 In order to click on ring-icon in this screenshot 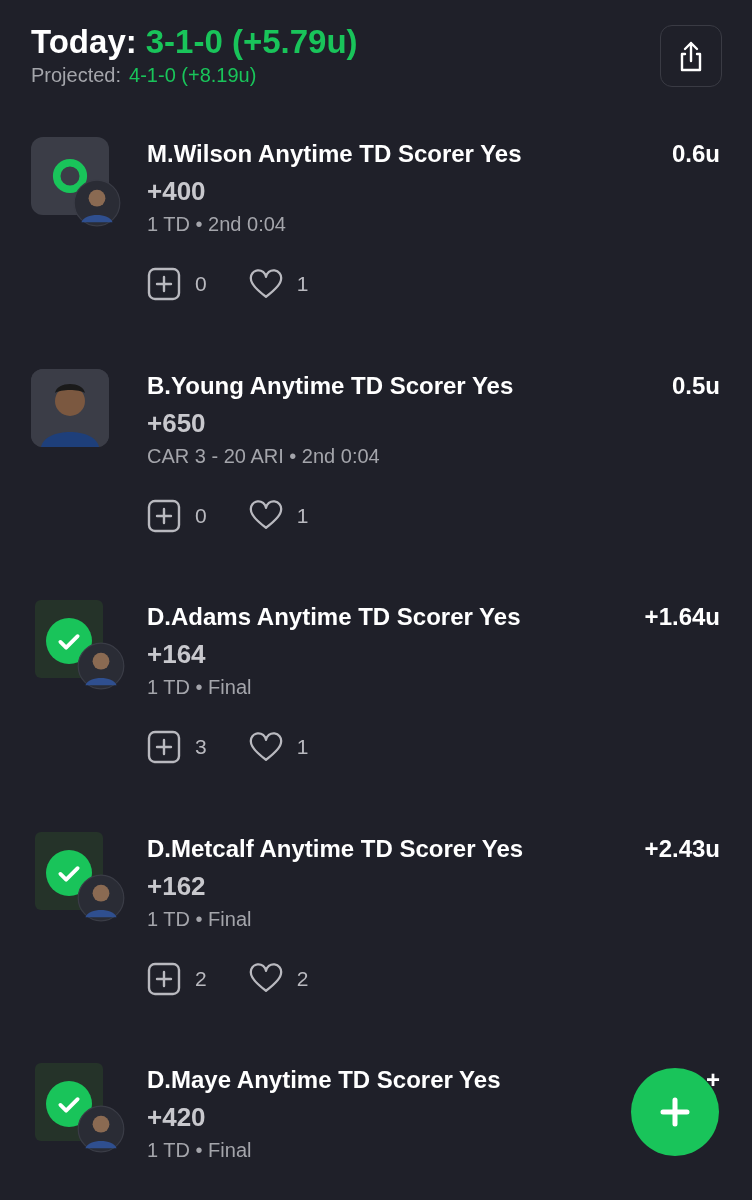, I will do `click(70, 176)`.